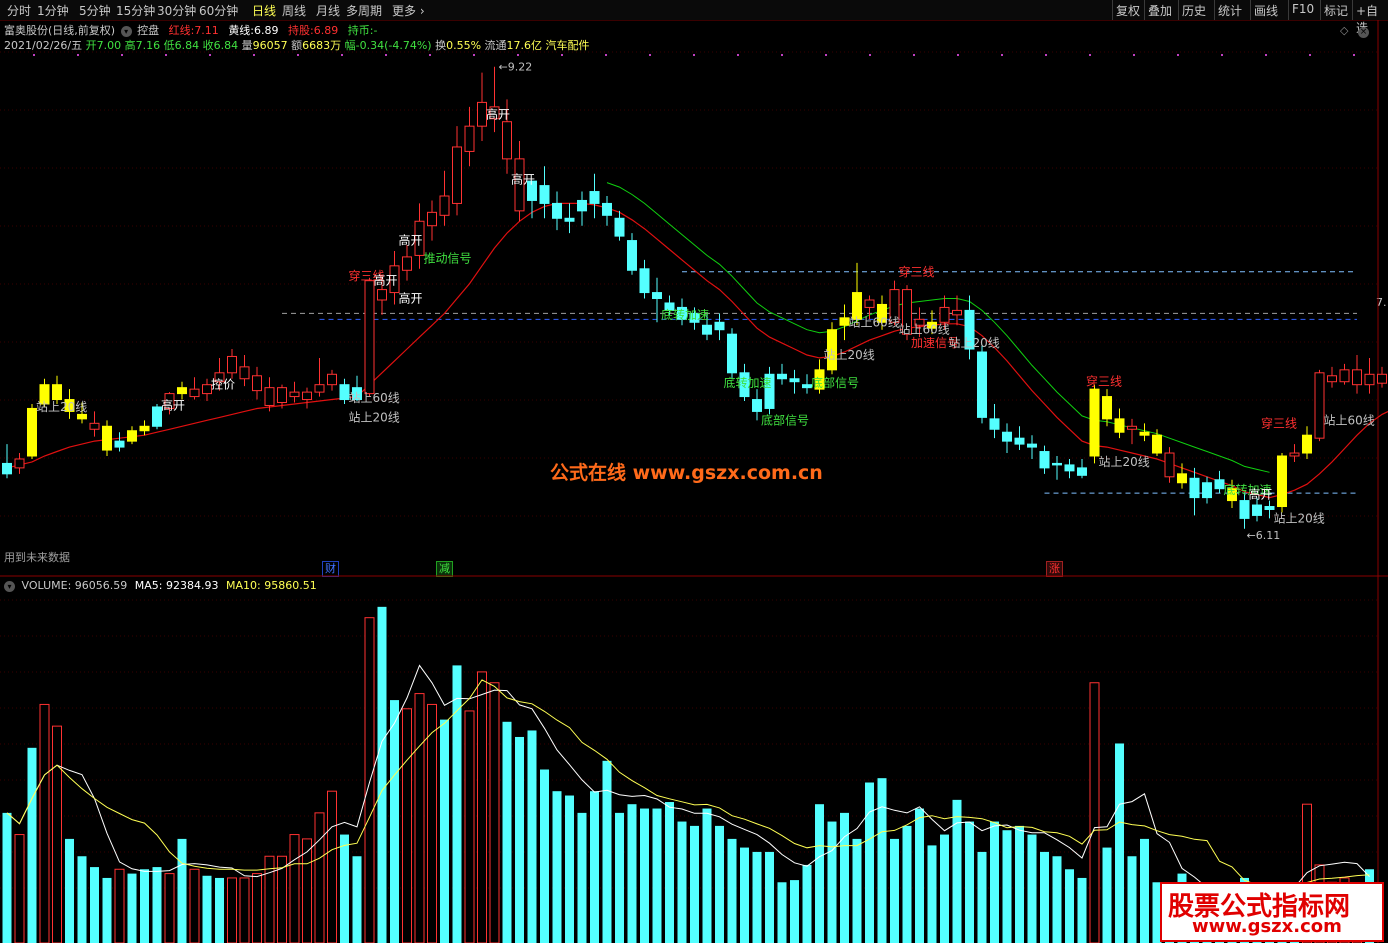 This screenshot has width=1388, height=943. I want to click on toolbar-button-0: 复权, so click(1128, 10).